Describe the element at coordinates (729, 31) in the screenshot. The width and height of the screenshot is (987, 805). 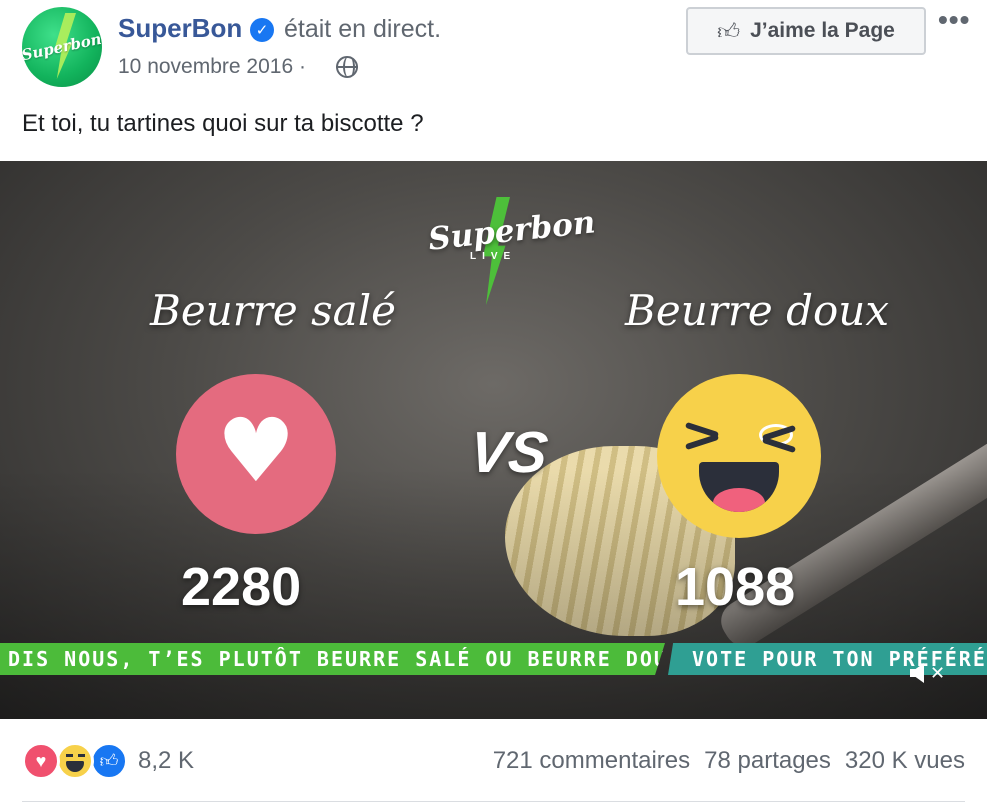
I see `thumbs-up-icon: 👍︎` at that location.